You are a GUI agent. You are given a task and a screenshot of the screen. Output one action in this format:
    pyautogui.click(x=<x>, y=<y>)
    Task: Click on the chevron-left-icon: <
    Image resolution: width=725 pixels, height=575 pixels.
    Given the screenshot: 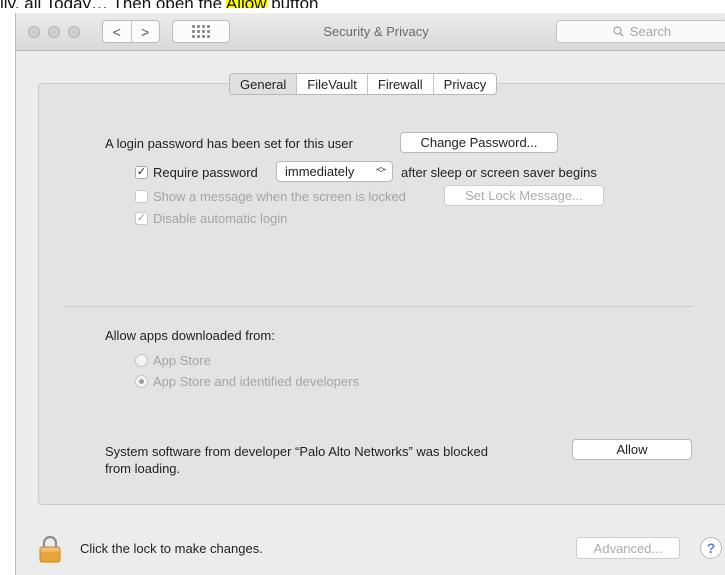 What is the action you would take?
    pyautogui.click(x=116, y=31)
    